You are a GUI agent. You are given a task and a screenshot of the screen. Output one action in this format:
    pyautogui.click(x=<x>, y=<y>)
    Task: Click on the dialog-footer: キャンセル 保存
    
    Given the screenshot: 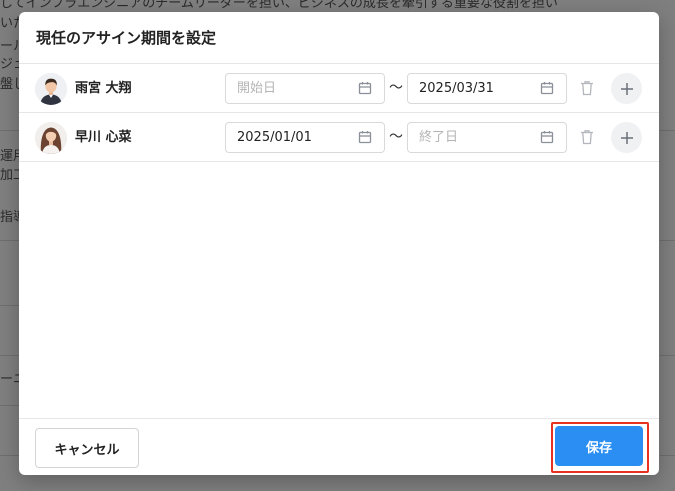 What is the action you would take?
    pyautogui.click(x=339, y=446)
    